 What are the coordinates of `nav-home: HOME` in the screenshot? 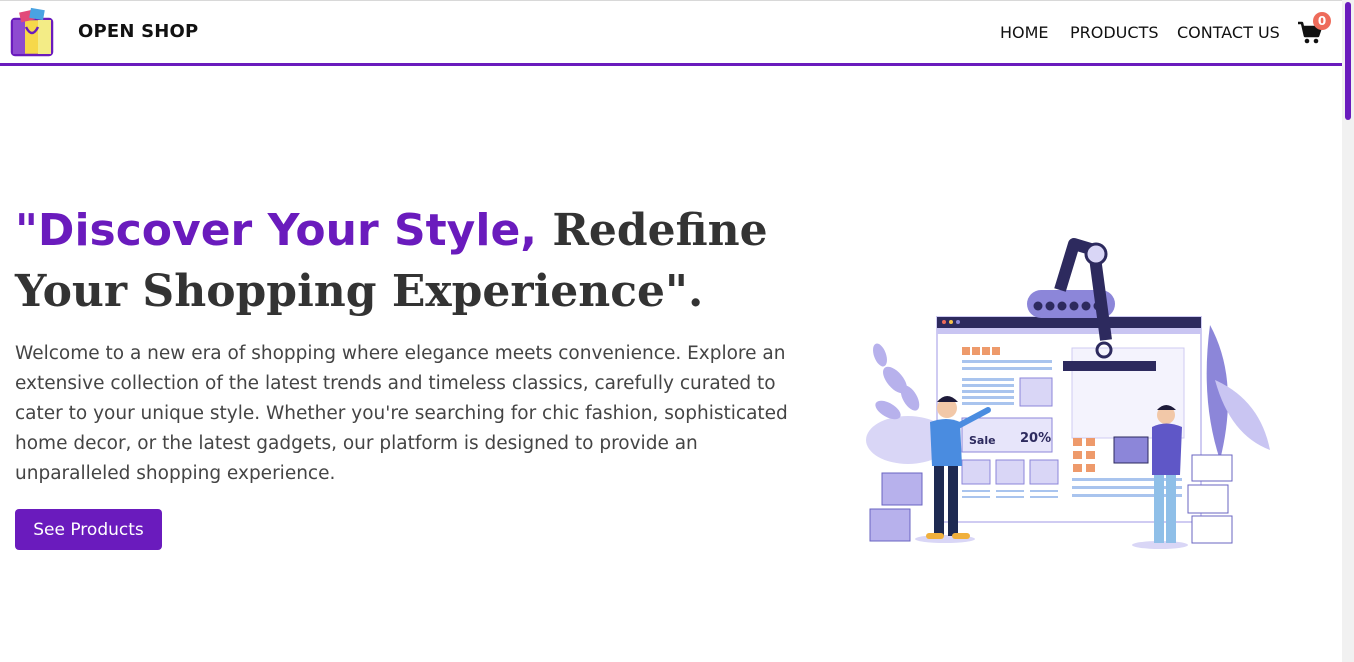 It's located at (1024, 32).